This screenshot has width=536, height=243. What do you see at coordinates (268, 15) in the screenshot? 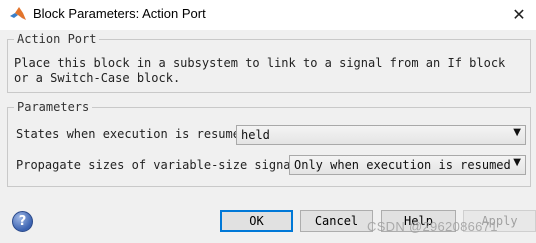
I see `title-bar: Block Parameters: Action Port ✕` at bounding box center [268, 15].